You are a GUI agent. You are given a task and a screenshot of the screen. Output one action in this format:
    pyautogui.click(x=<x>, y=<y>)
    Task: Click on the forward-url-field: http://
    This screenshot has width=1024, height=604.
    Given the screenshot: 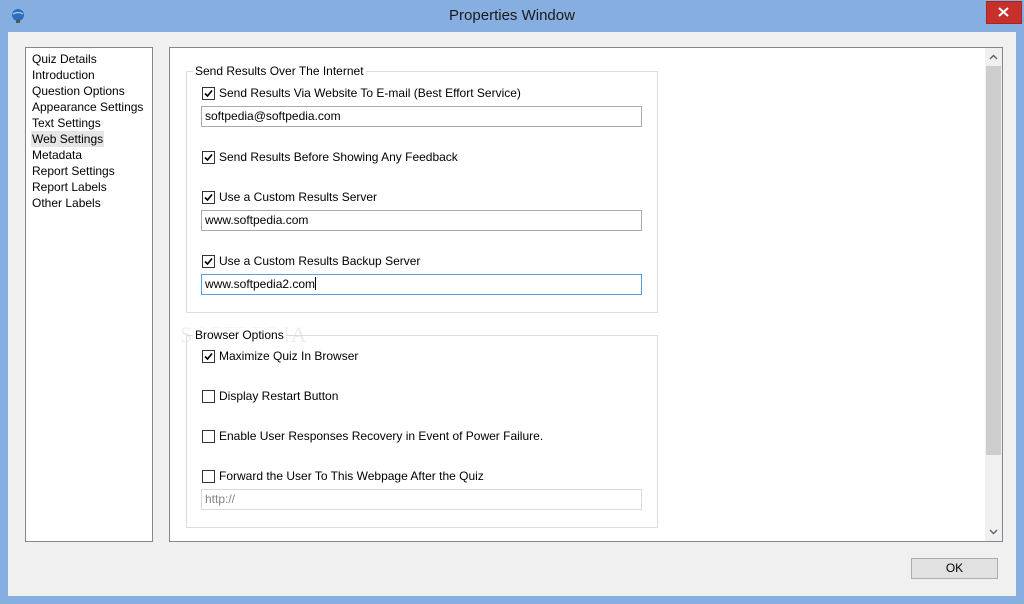 What is the action you would take?
    pyautogui.click(x=421, y=499)
    